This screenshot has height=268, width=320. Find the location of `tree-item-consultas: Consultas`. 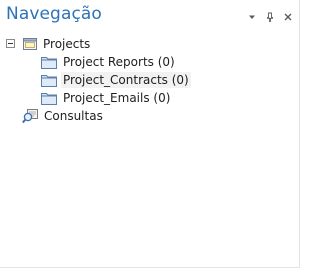

tree-item-consultas: Consultas is located at coordinates (63, 116).